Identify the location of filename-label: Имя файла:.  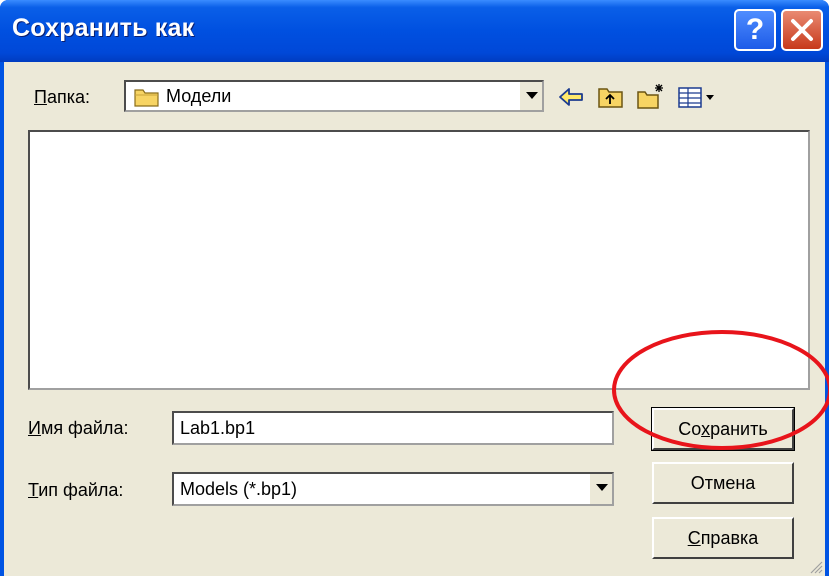
(78, 428).